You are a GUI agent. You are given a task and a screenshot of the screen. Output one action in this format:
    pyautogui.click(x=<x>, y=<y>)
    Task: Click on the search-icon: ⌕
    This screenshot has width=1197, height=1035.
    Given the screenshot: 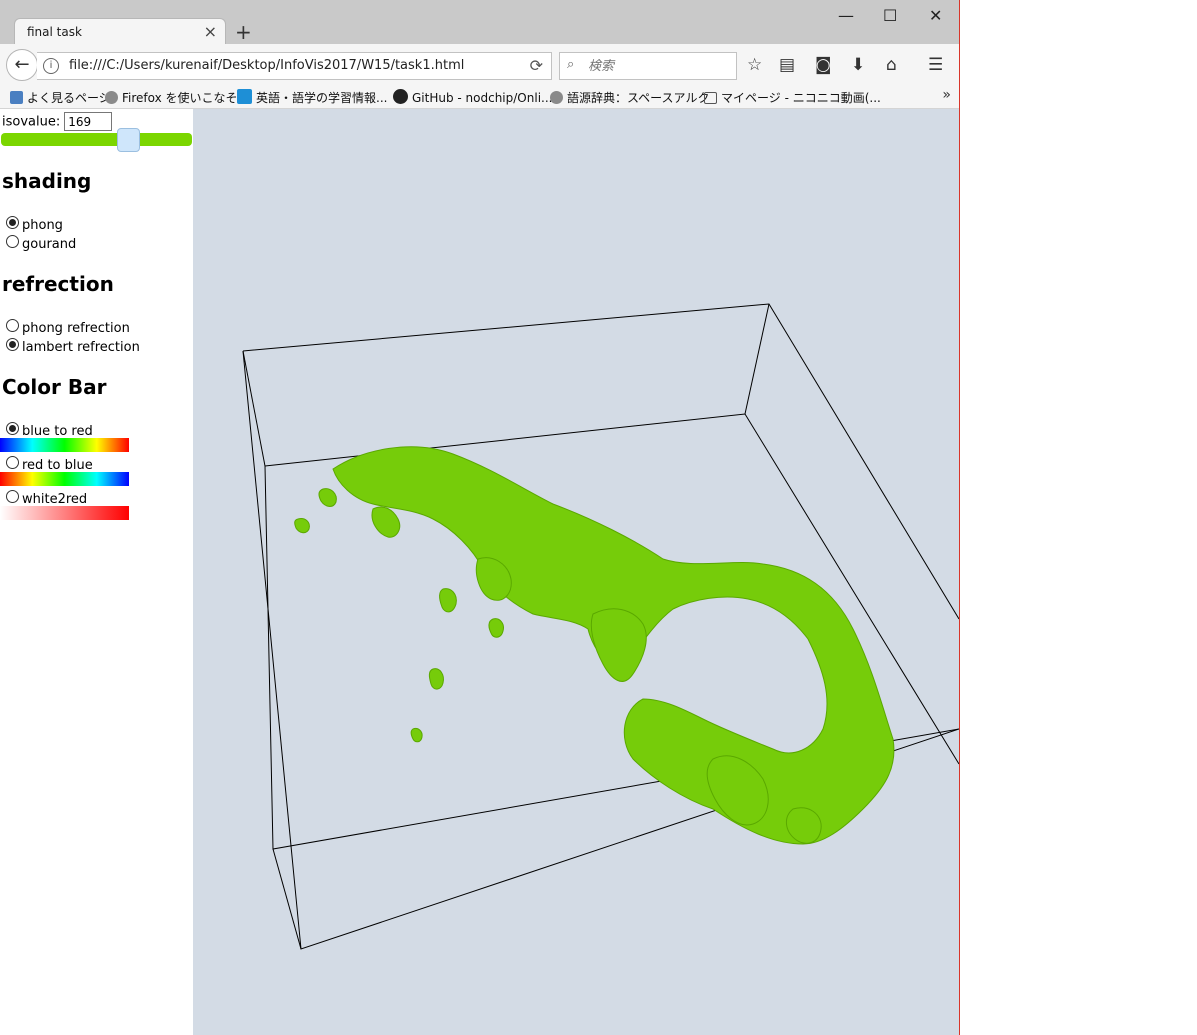 What is the action you would take?
    pyautogui.click(x=571, y=64)
    